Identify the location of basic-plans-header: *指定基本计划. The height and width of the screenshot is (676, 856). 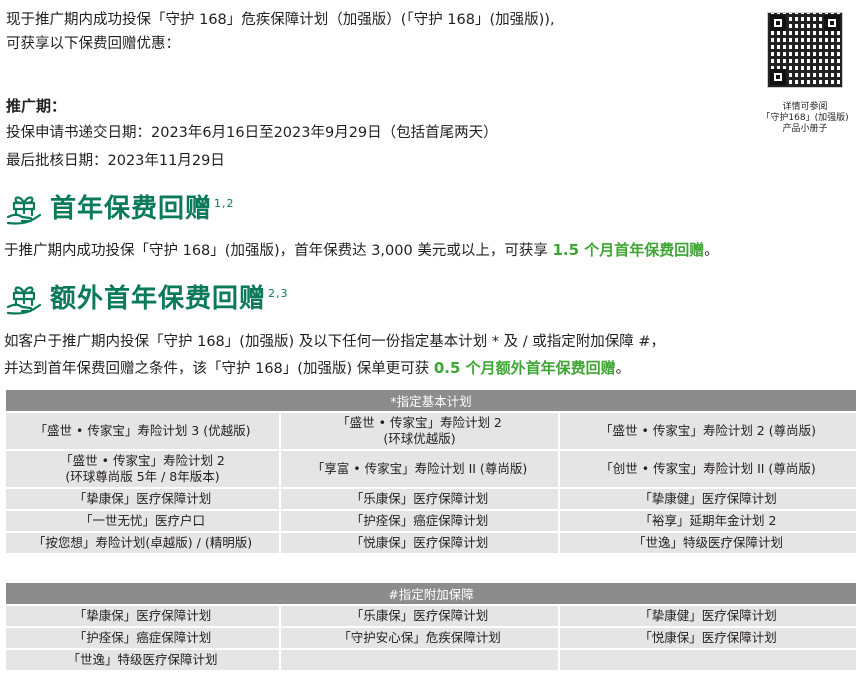
(431, 400).